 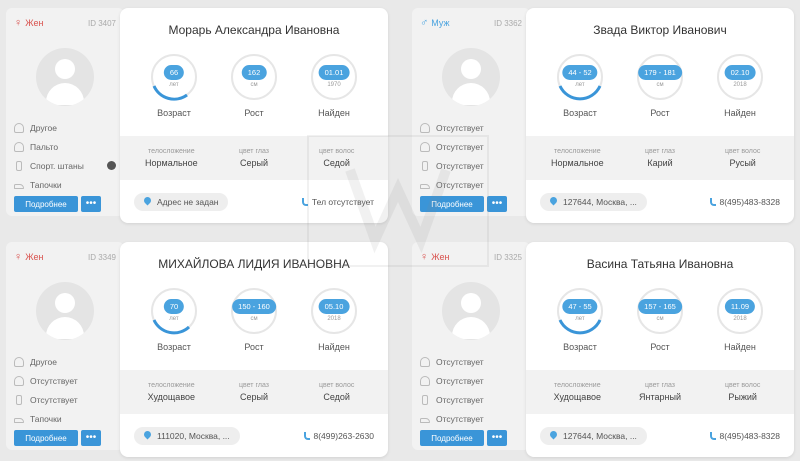 What do you see at coordinates (254, 30) in the screenshot?
I see `person-name: Морарь Александра Ивановна` at bounding box center [254, 30].